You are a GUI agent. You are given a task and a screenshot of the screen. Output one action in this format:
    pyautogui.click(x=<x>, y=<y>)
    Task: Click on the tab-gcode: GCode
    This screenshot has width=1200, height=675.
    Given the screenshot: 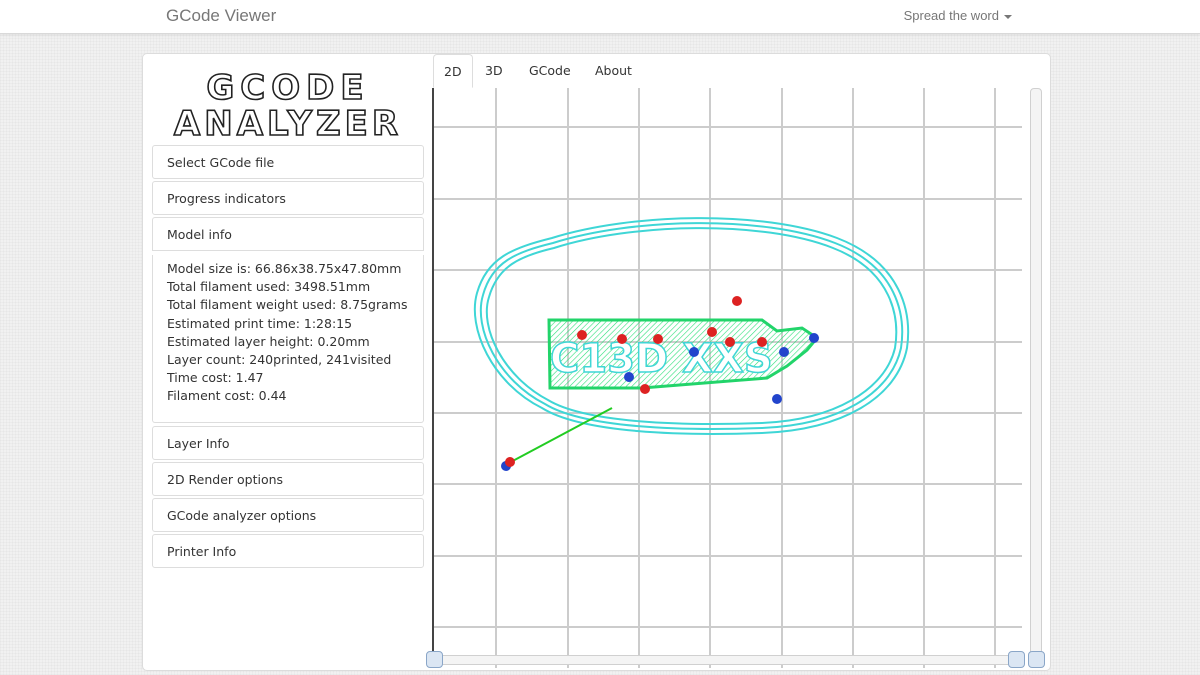 What is the action you would take?
    pyautogui.click(x=550, y=71)
    